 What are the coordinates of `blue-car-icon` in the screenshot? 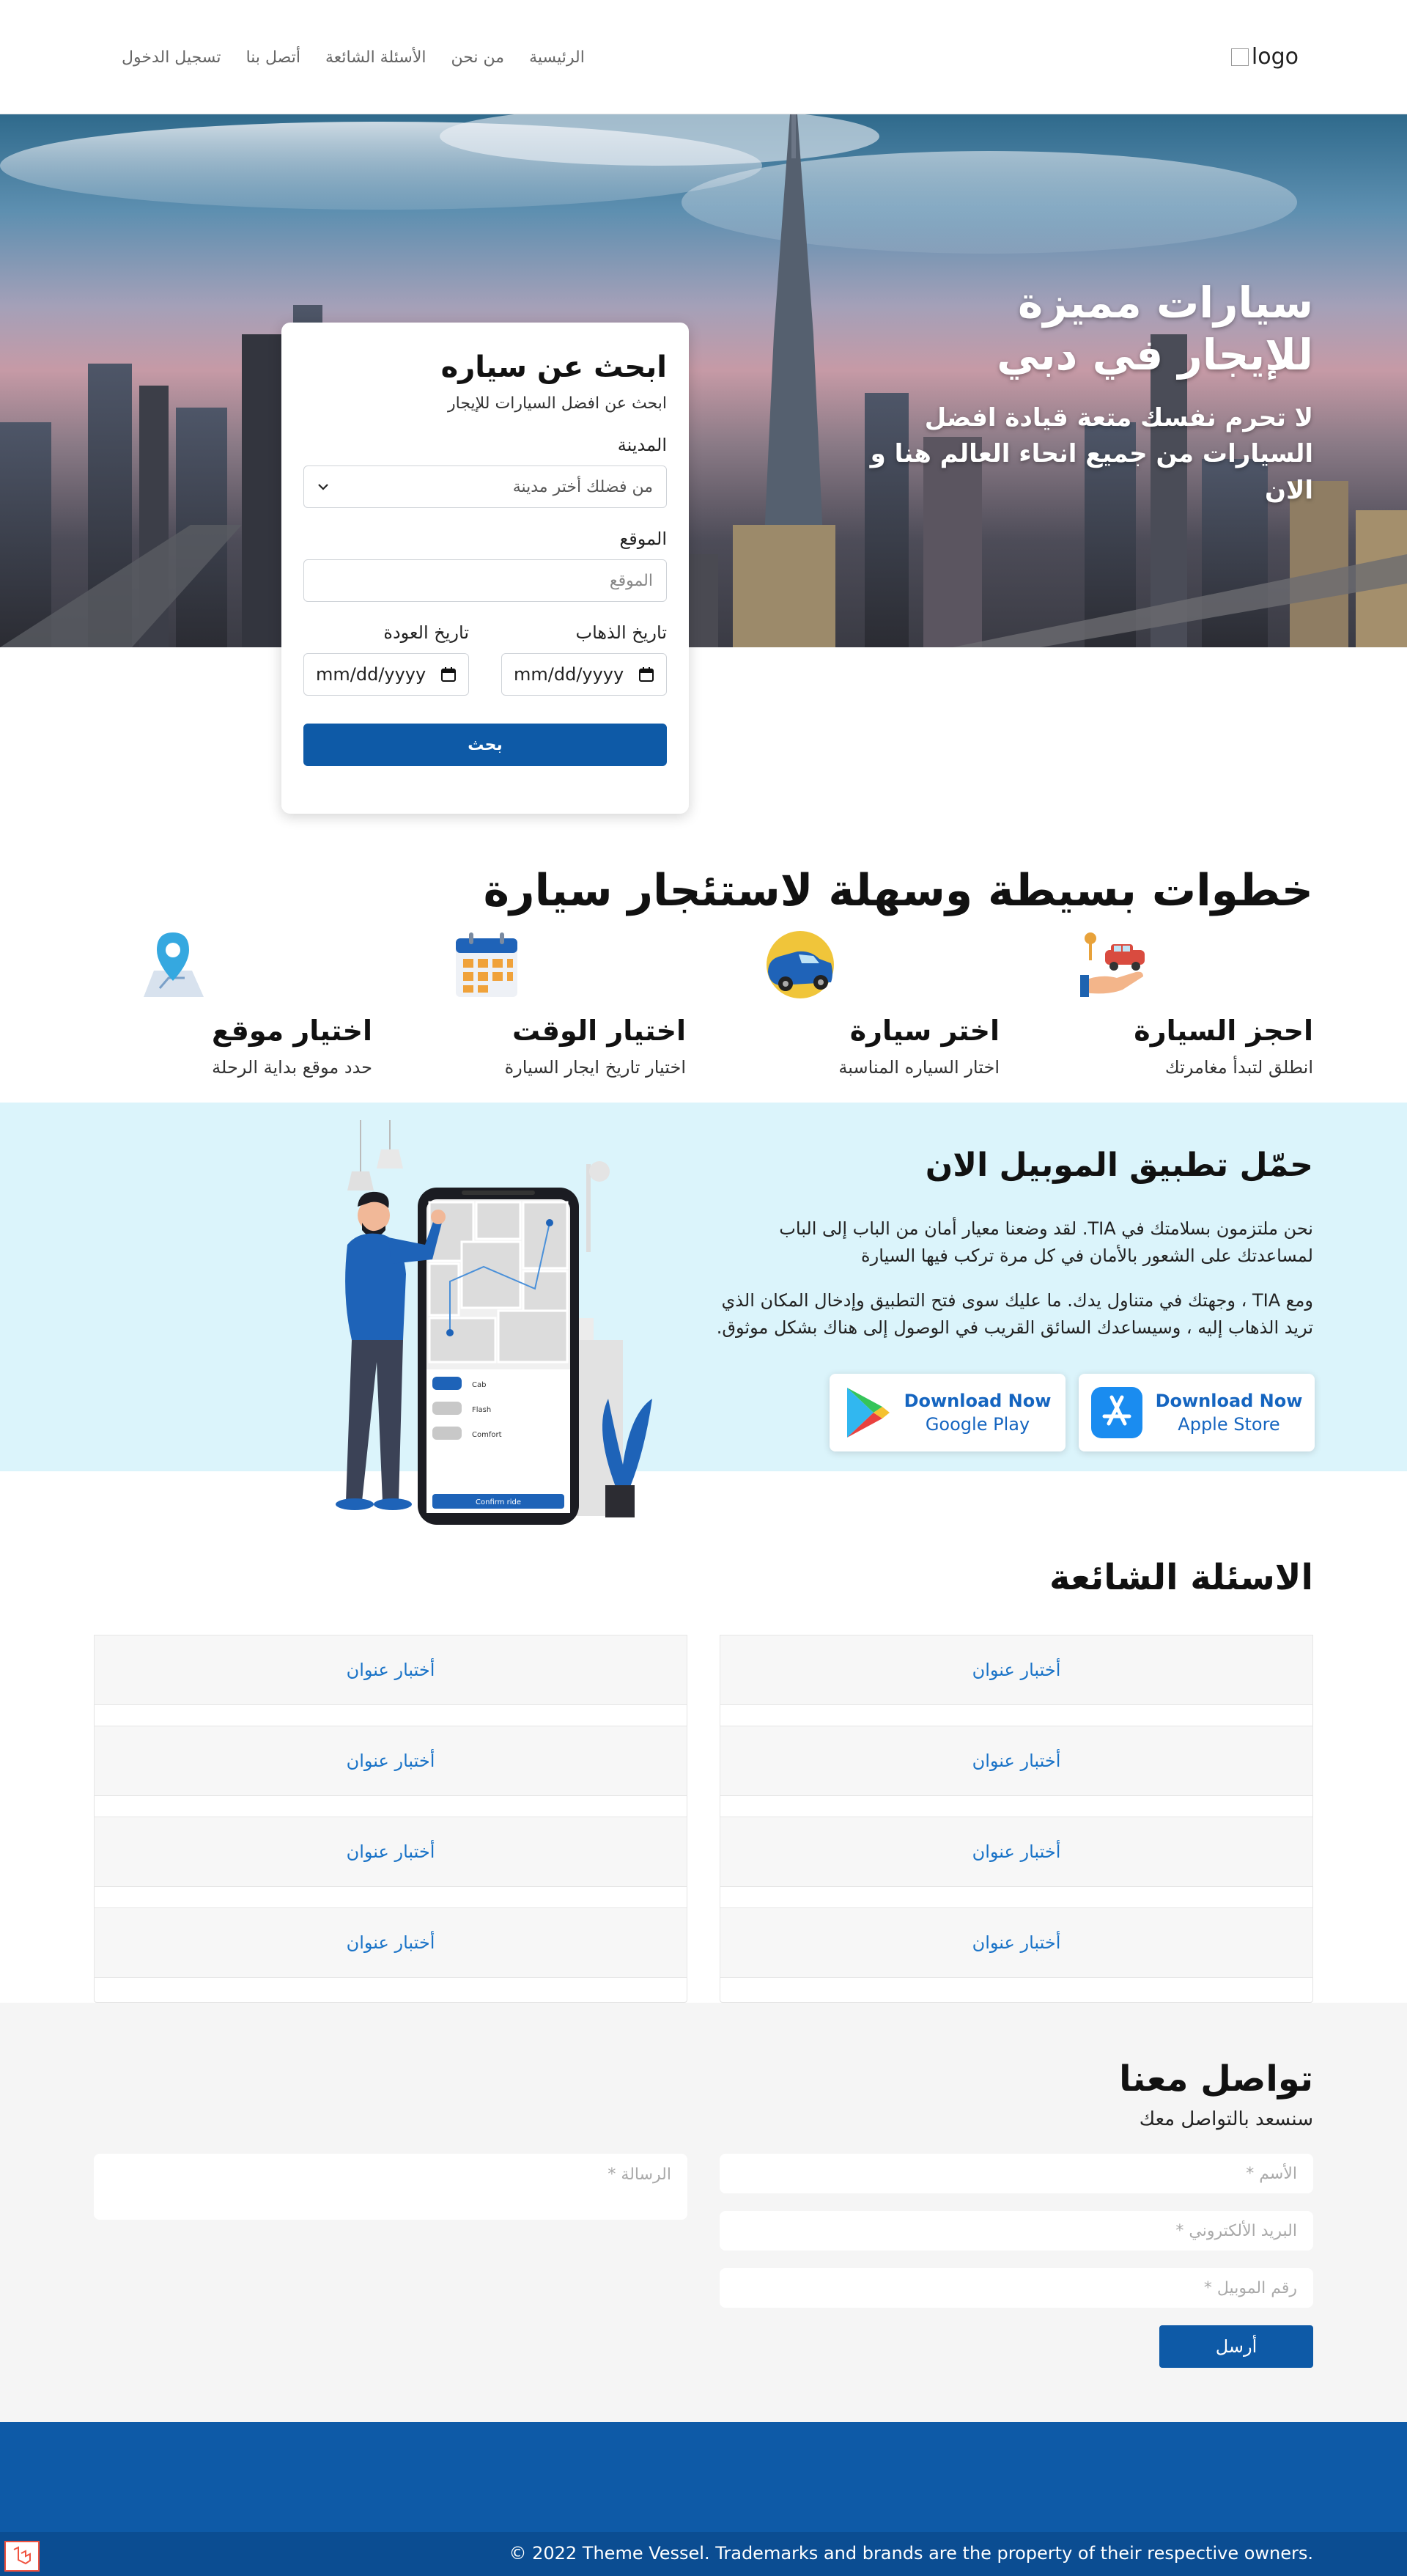 It's located at (800, 964).